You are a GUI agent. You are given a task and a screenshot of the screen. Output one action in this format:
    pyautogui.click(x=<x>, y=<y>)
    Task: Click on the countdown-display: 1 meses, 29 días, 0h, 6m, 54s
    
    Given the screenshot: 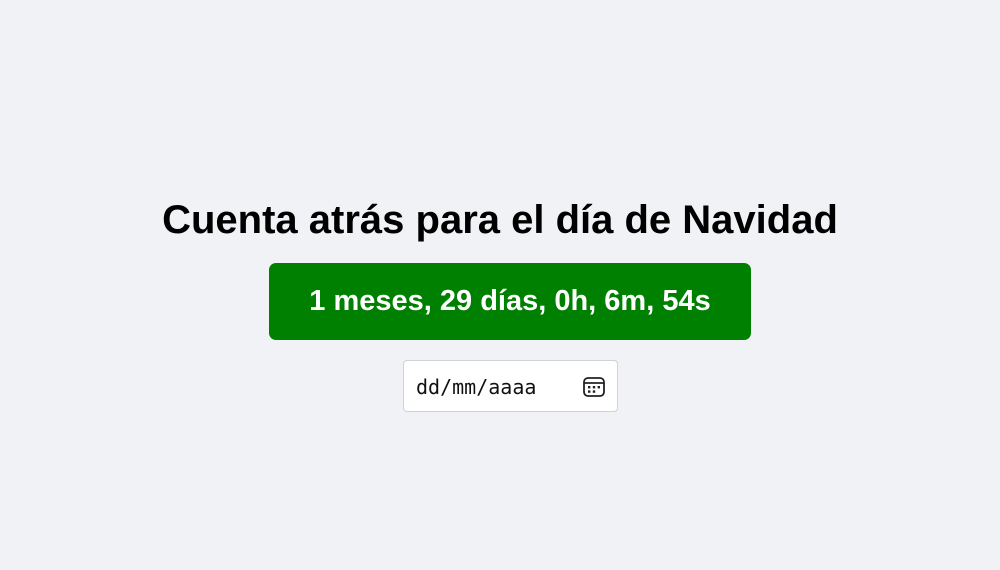 What is the action you would take?
    pyautogui.click(x=510, y=301)
    